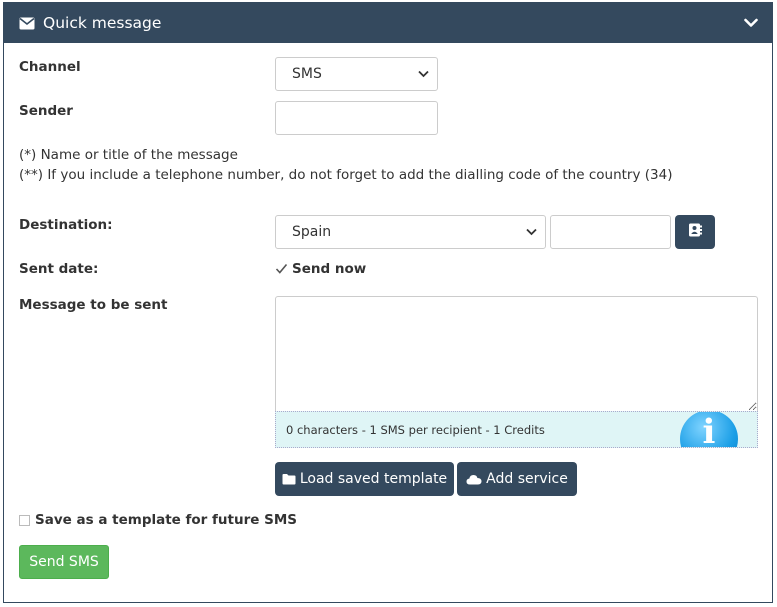  I want to click on sender-label: Sender, so click(46, 111).